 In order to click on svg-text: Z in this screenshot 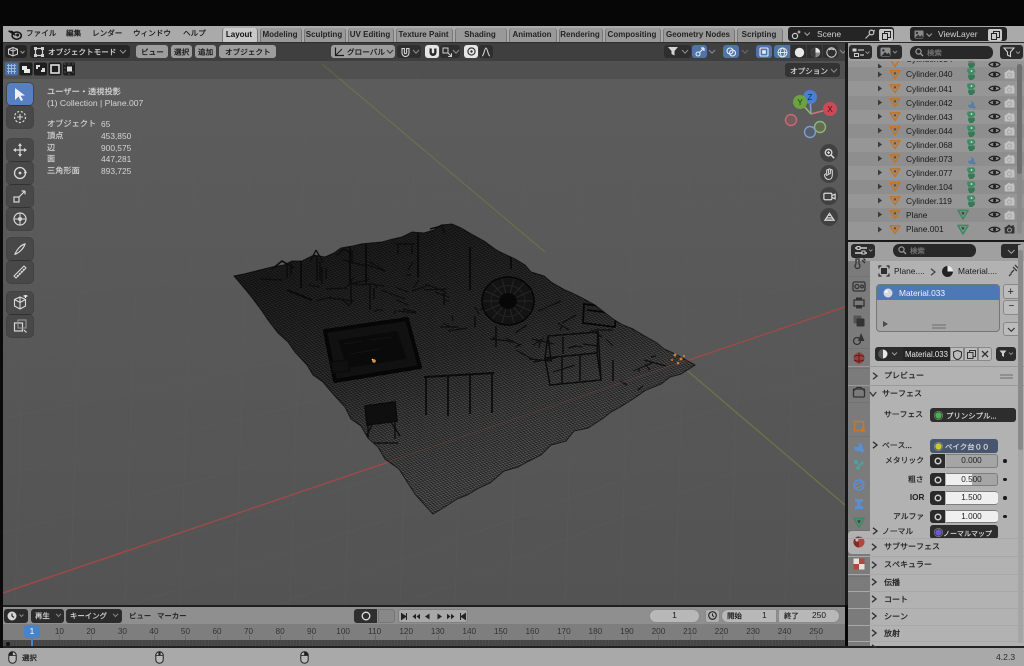, I will do `click(810, 97)`.